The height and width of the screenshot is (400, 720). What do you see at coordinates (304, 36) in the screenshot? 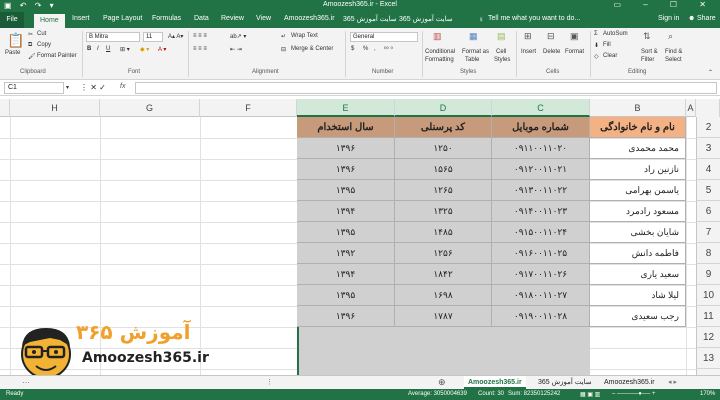
I see `wrap-text-button: Wrap Text` at bounding box center [304, 36].